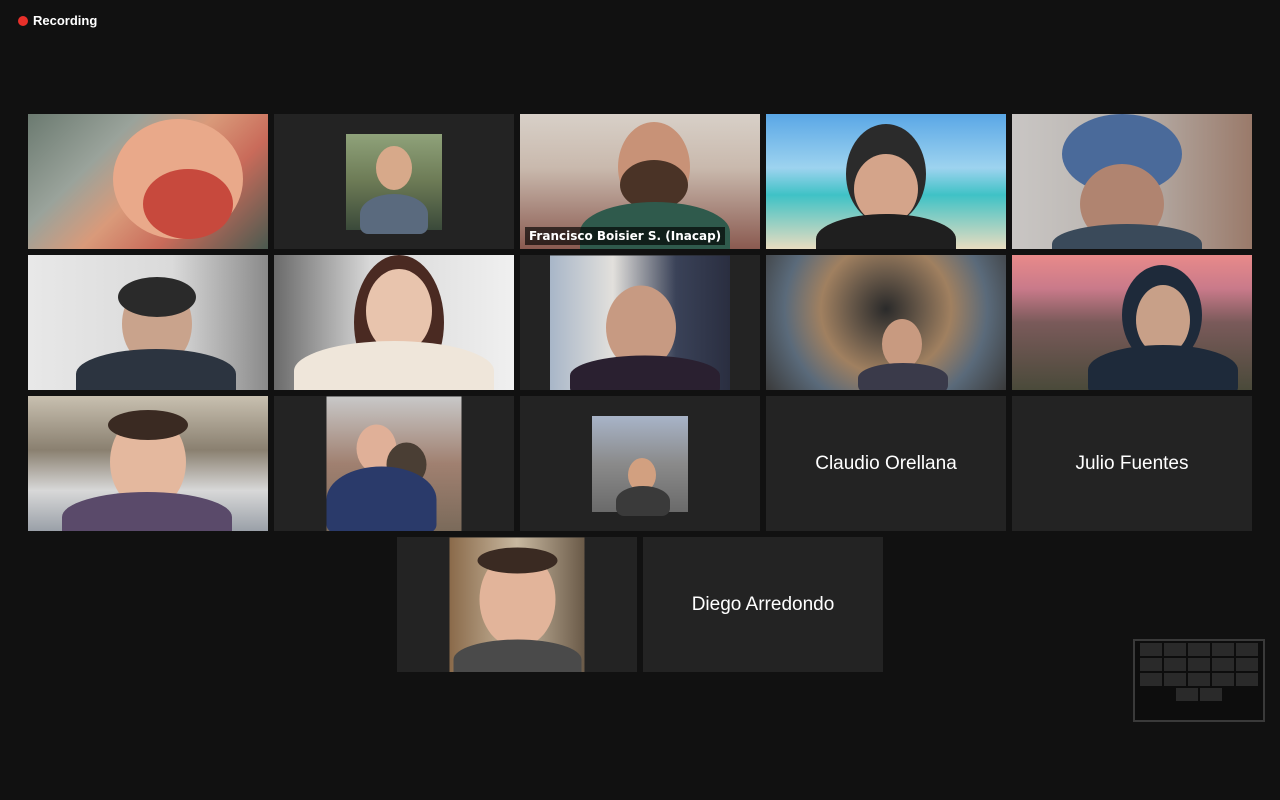 The image size is (1280, 800). I want to click on recording-indicator: Recording, so click(57, 20).